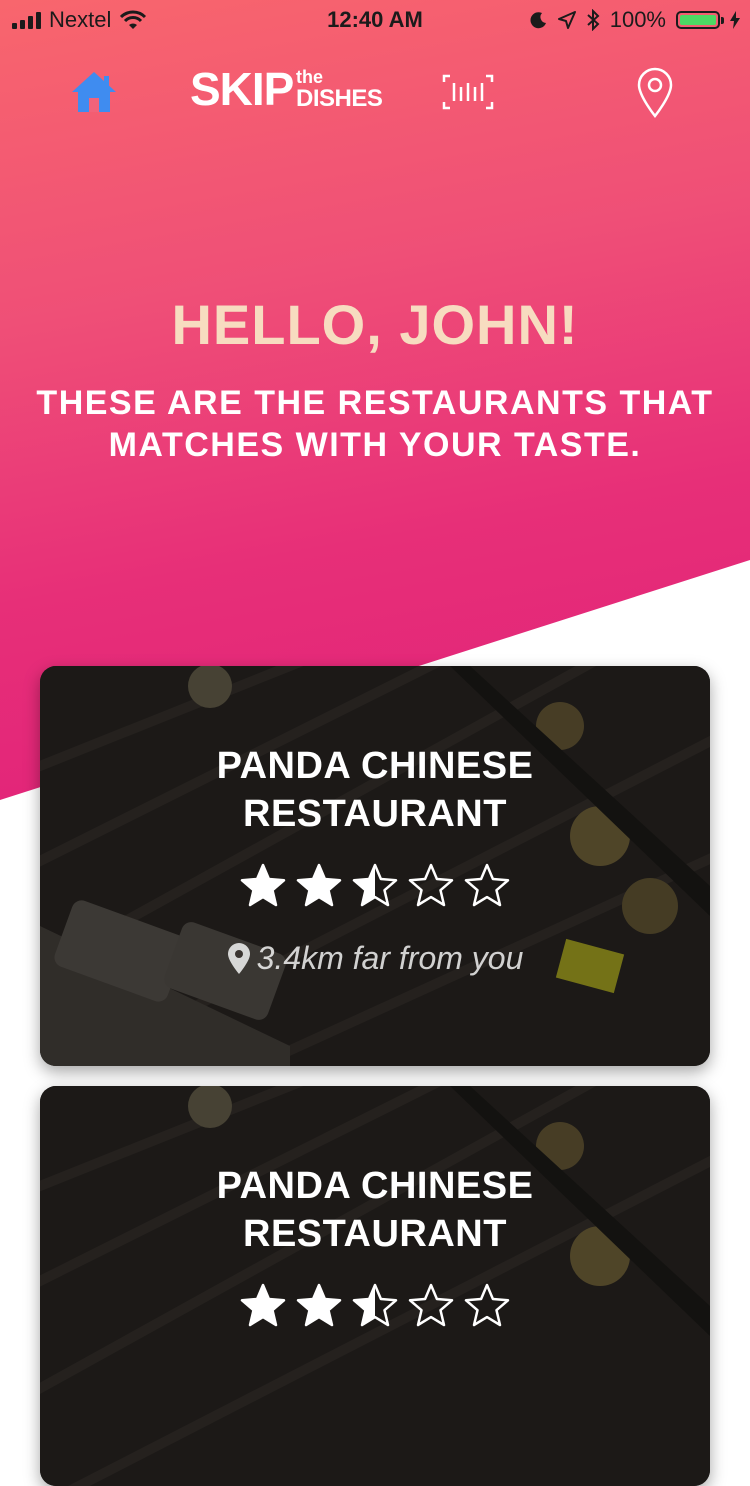  What do you see at coordinates (339, 98) in the screenshot?
I see `logo-dishes: DISHES` at bounding box center [339, 98].